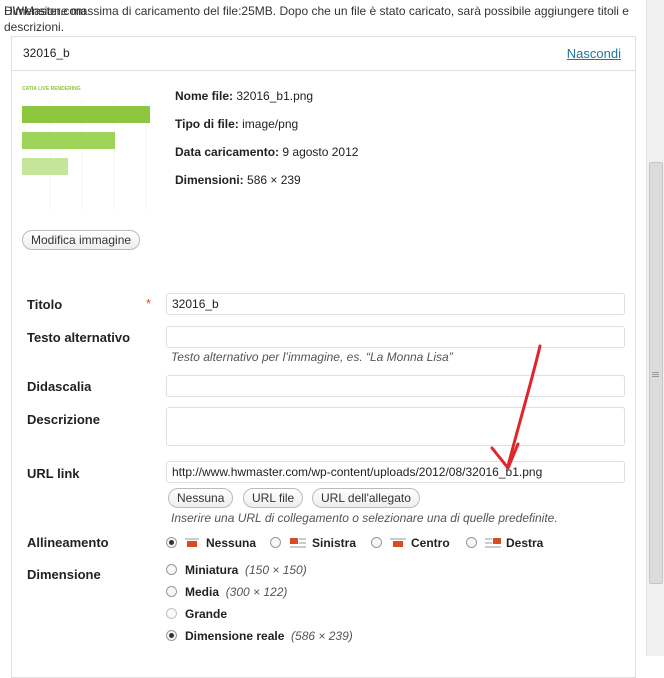  Describe the element at coordinates (273, 498) in the screenshot. I see `url-file-button: URL file` at that location.